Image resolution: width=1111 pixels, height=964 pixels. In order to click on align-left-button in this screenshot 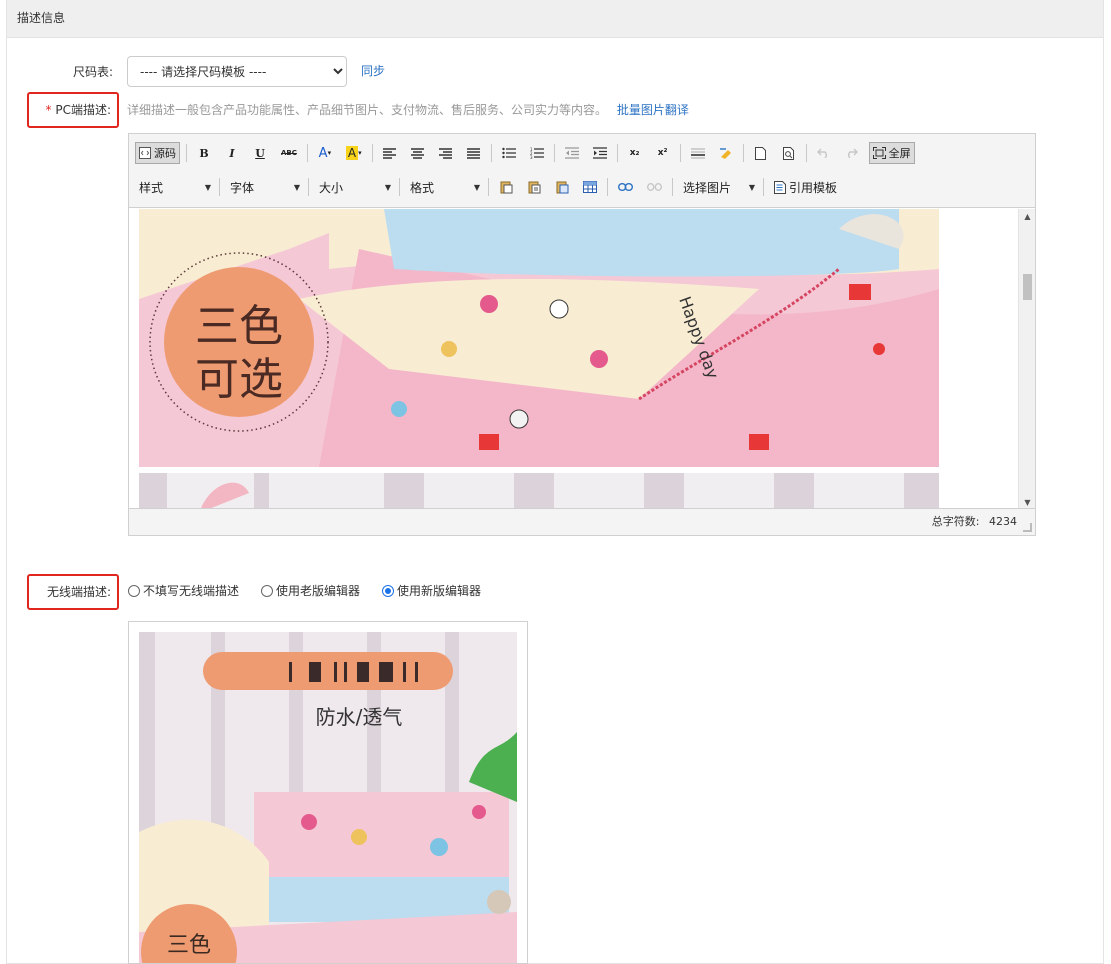, I will do `click(390, 153)`.